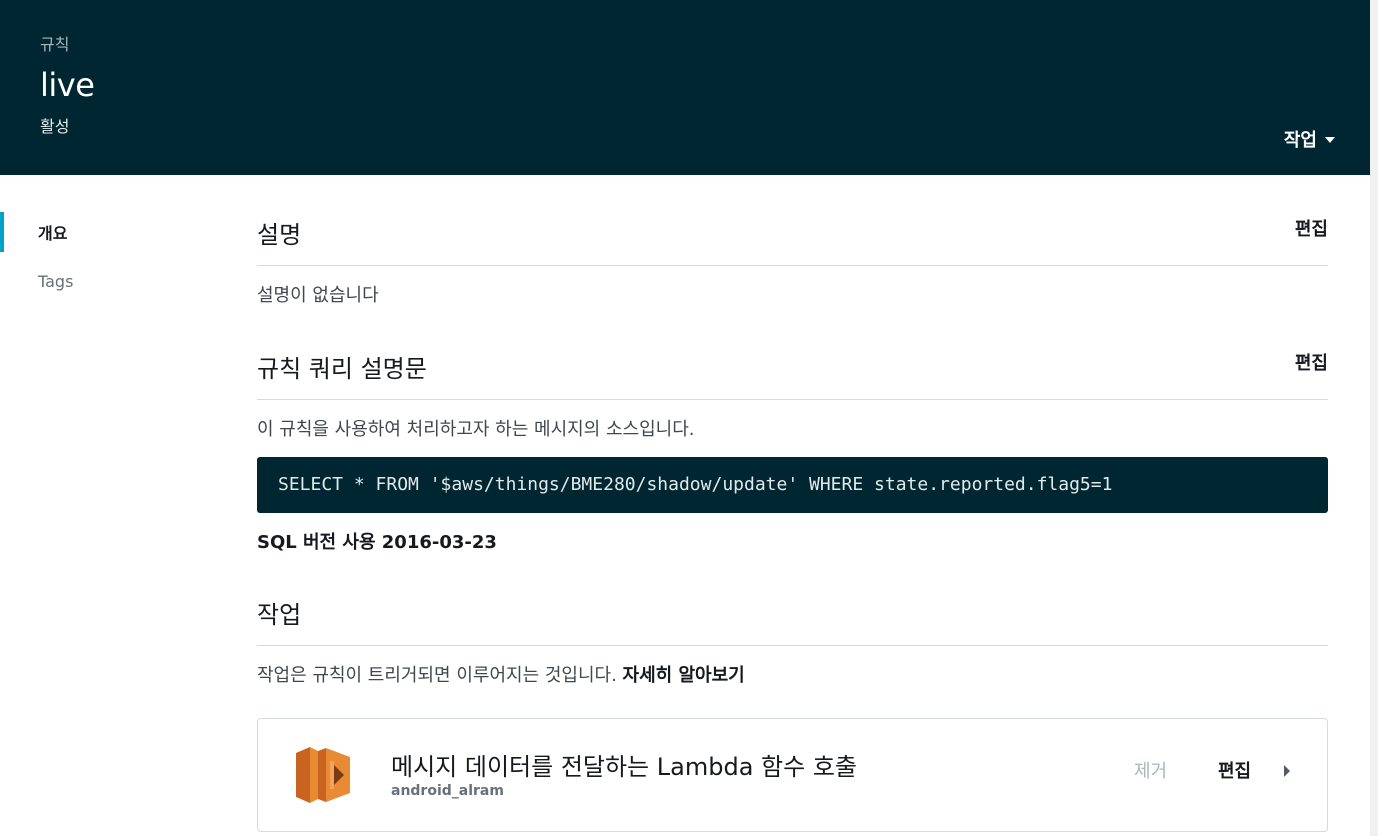  Describe the element at coordinates (792, 220) in the screenshot. I see `description-section-header: 설명 편집` at that location.